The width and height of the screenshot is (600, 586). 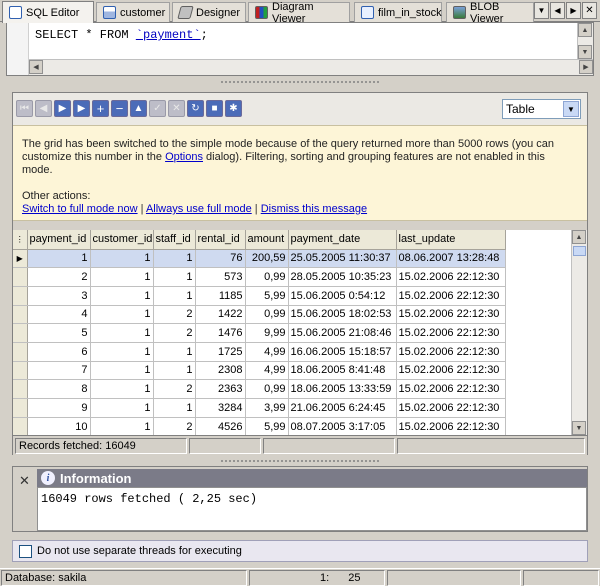 What do you see at coordinates (579, 428) in the screenshot?
I see `scroll-down-icon: ▼` at bounding box center [579, 428].